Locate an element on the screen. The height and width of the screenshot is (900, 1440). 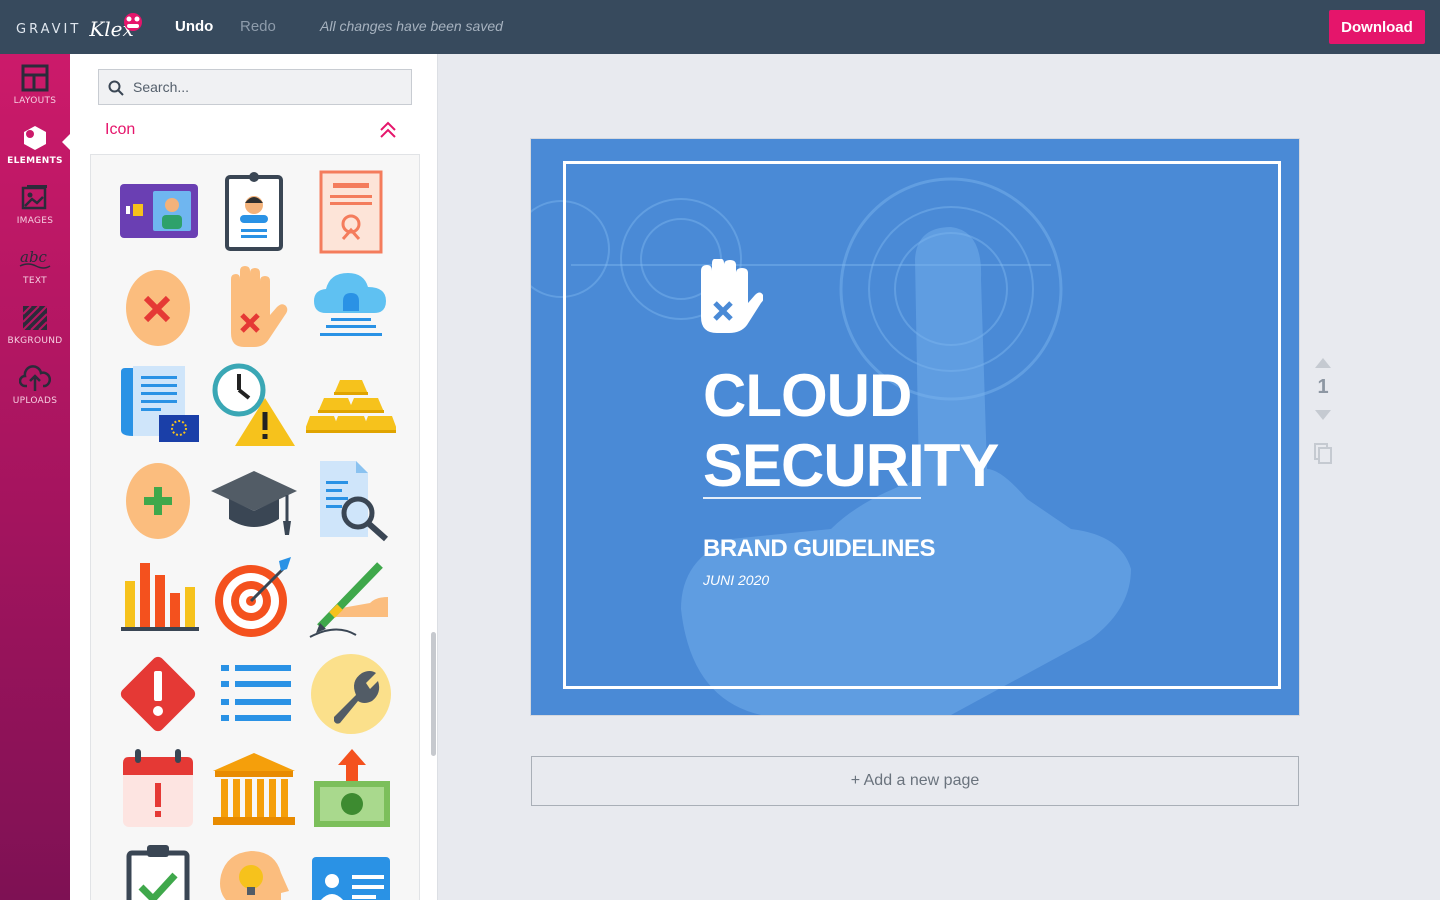
clipboard-check-icon is located at coordinates (158, 870).